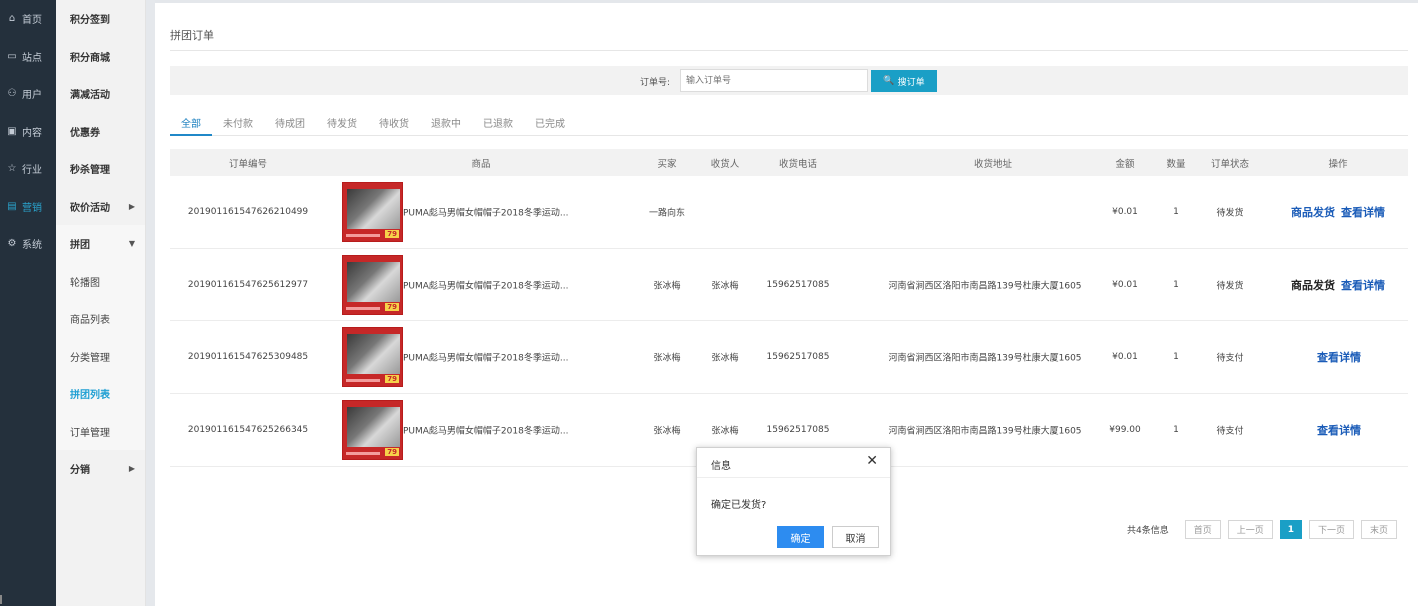 The width and height of the screenshot is (1418, 606). I want to click on first-page-button: 首页, so click(1202, 529).